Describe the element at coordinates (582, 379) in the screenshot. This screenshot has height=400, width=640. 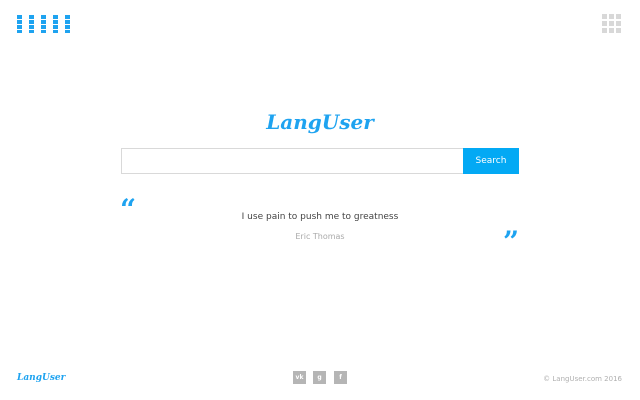
I see `copyright-text: © LangUser.com 2016` at that location.